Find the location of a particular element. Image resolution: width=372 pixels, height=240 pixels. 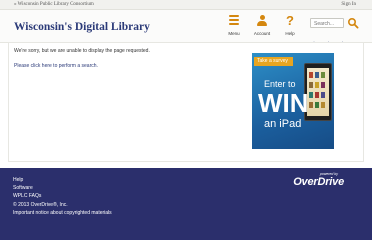

account-label: Account is located at coordinates (262, 33).